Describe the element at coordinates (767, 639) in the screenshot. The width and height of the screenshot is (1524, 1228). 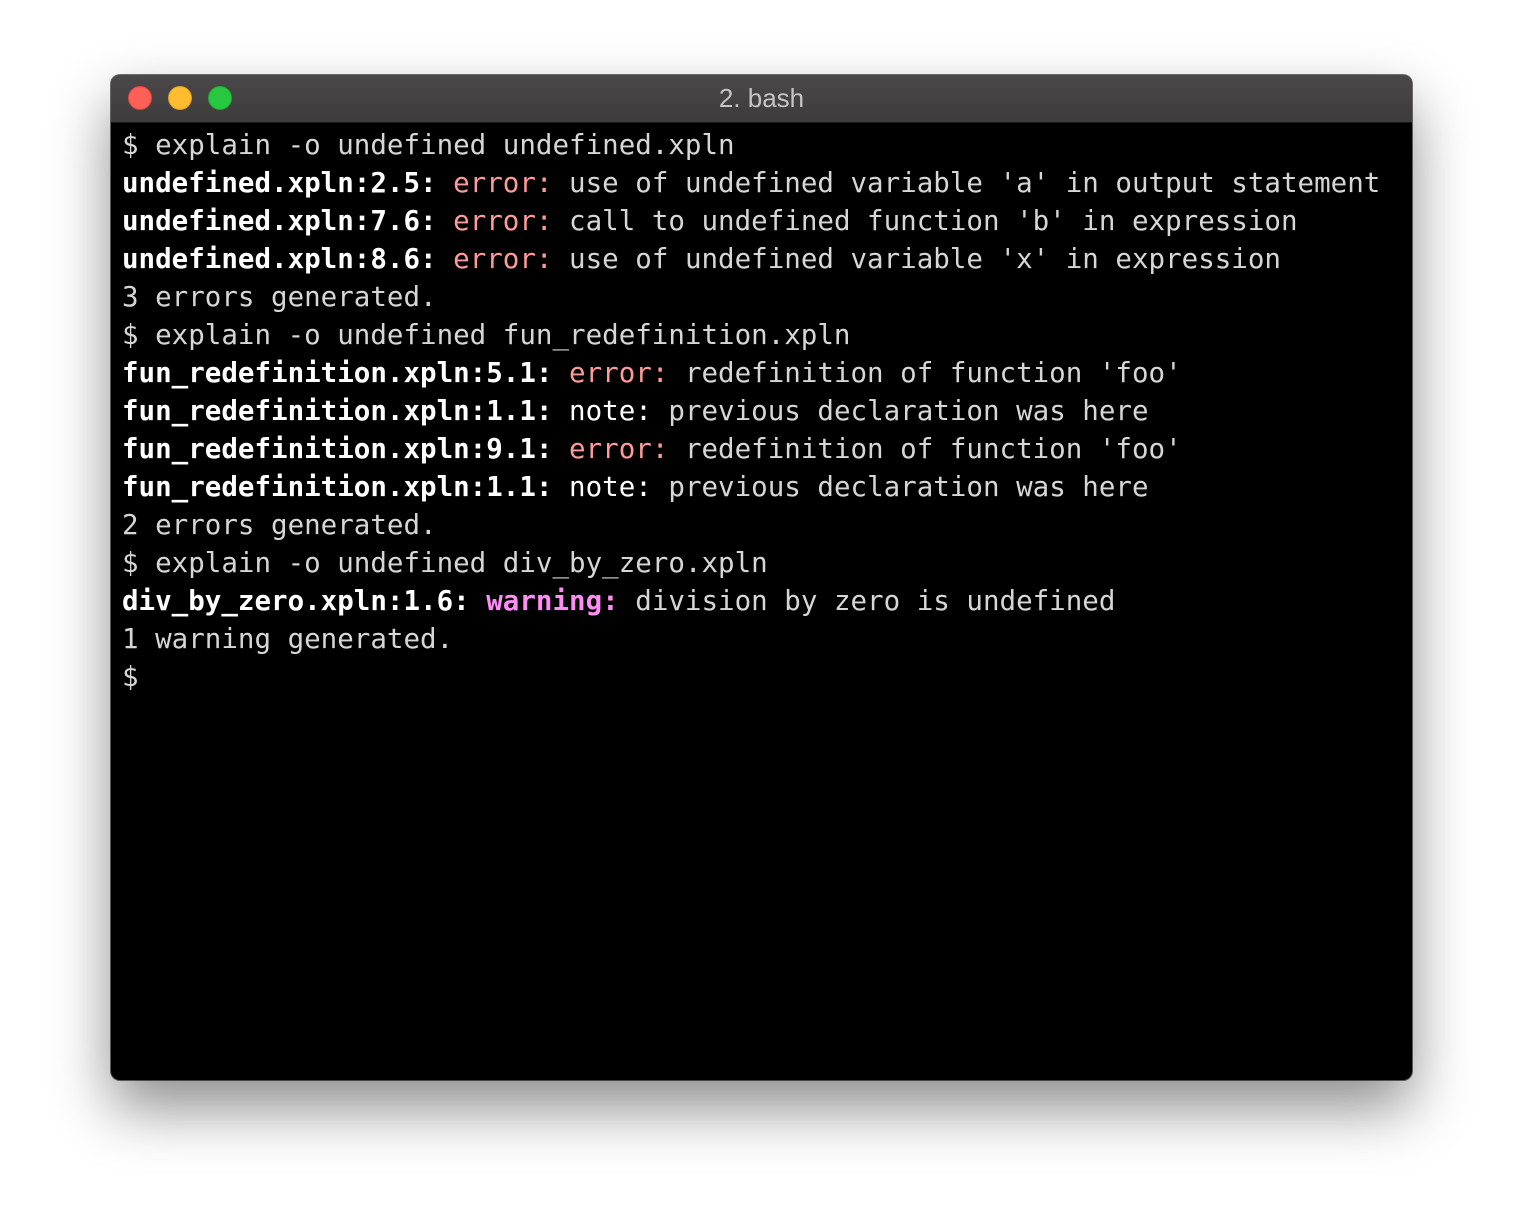
I see `terminal-line: 1 warning generated.` at that location.